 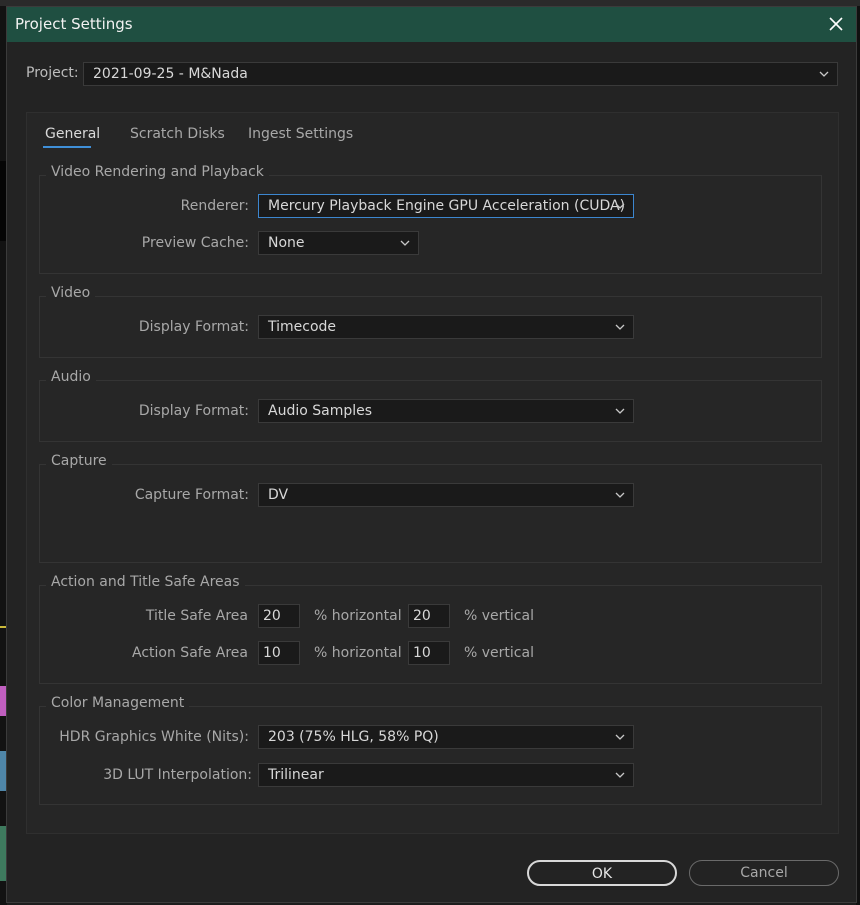 What do you see at coordinates (279, 616) in the screenshot?
I see `title-safe-horizontal-input` at bounding box center [279, 616].